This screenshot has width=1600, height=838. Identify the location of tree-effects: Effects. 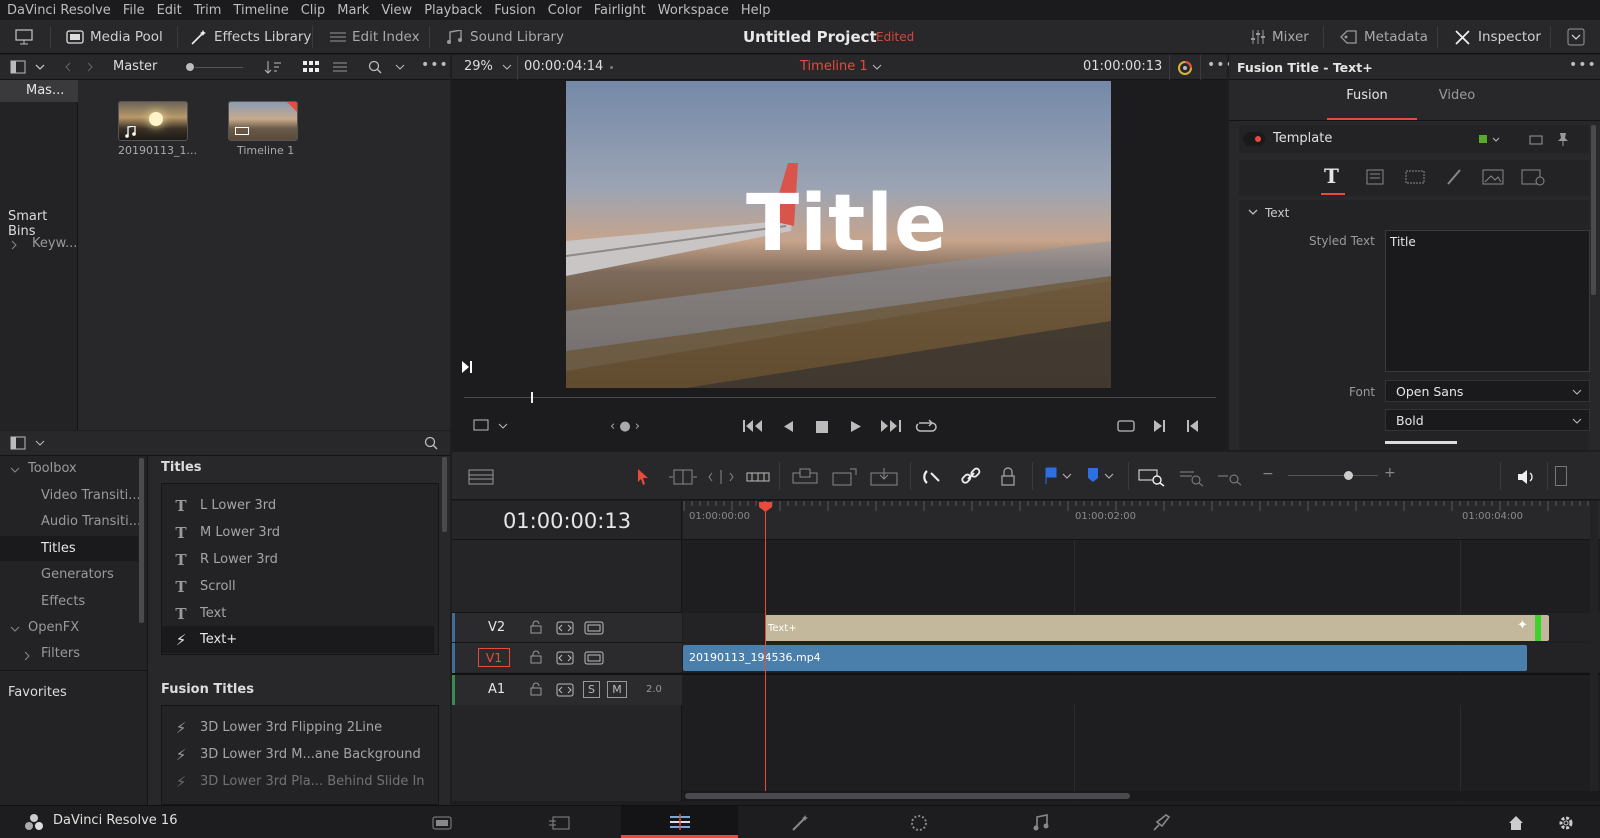
(63, 601).